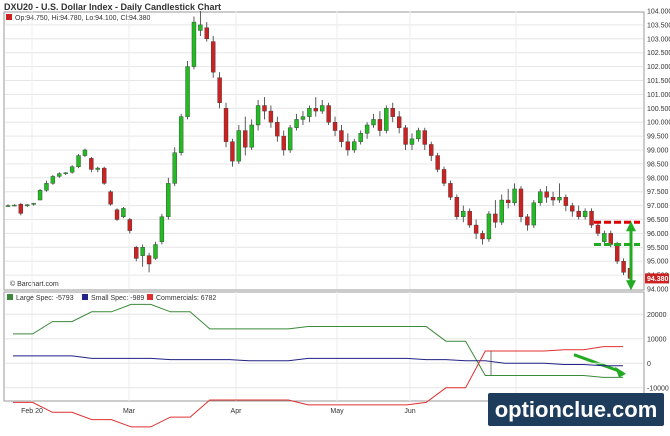 The height and width of the screenshot is (436, 670). Describe the element at coordinates (32, 411) in the screenshot. I see `x-tick-label: Feb 20` at that location.